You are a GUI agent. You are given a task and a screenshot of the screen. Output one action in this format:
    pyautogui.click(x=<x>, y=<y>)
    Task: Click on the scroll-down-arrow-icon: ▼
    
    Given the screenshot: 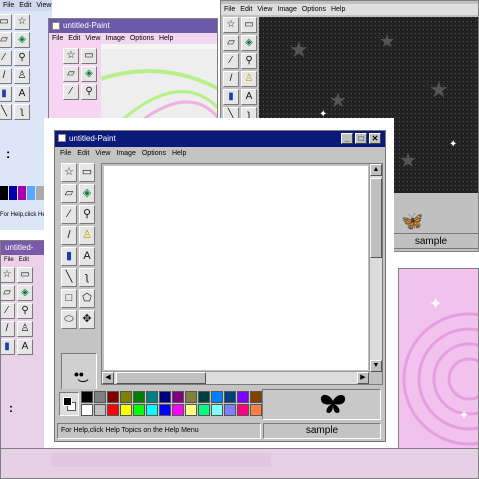 What is the action you would take?
    pyautogui.click(x=376, y=366)
    